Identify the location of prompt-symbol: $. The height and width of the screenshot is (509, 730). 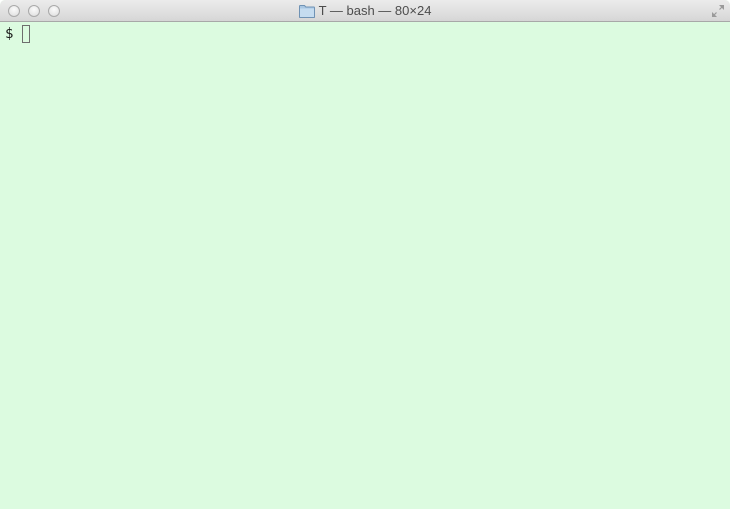
(9, 34).